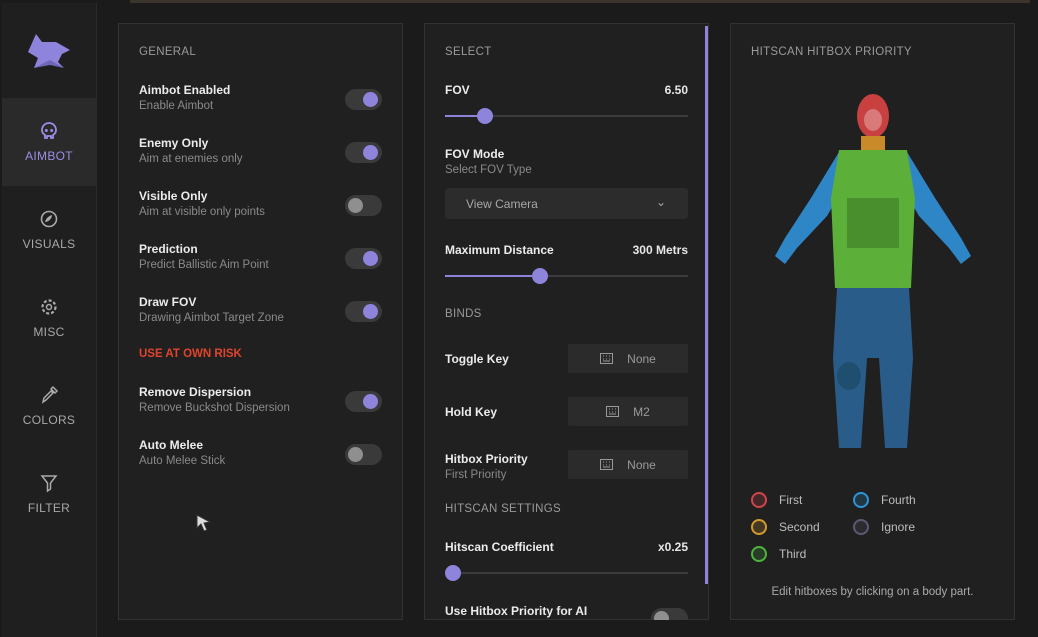  I want to click on sidebar-item-colors: COLORS, so click(49, 406).